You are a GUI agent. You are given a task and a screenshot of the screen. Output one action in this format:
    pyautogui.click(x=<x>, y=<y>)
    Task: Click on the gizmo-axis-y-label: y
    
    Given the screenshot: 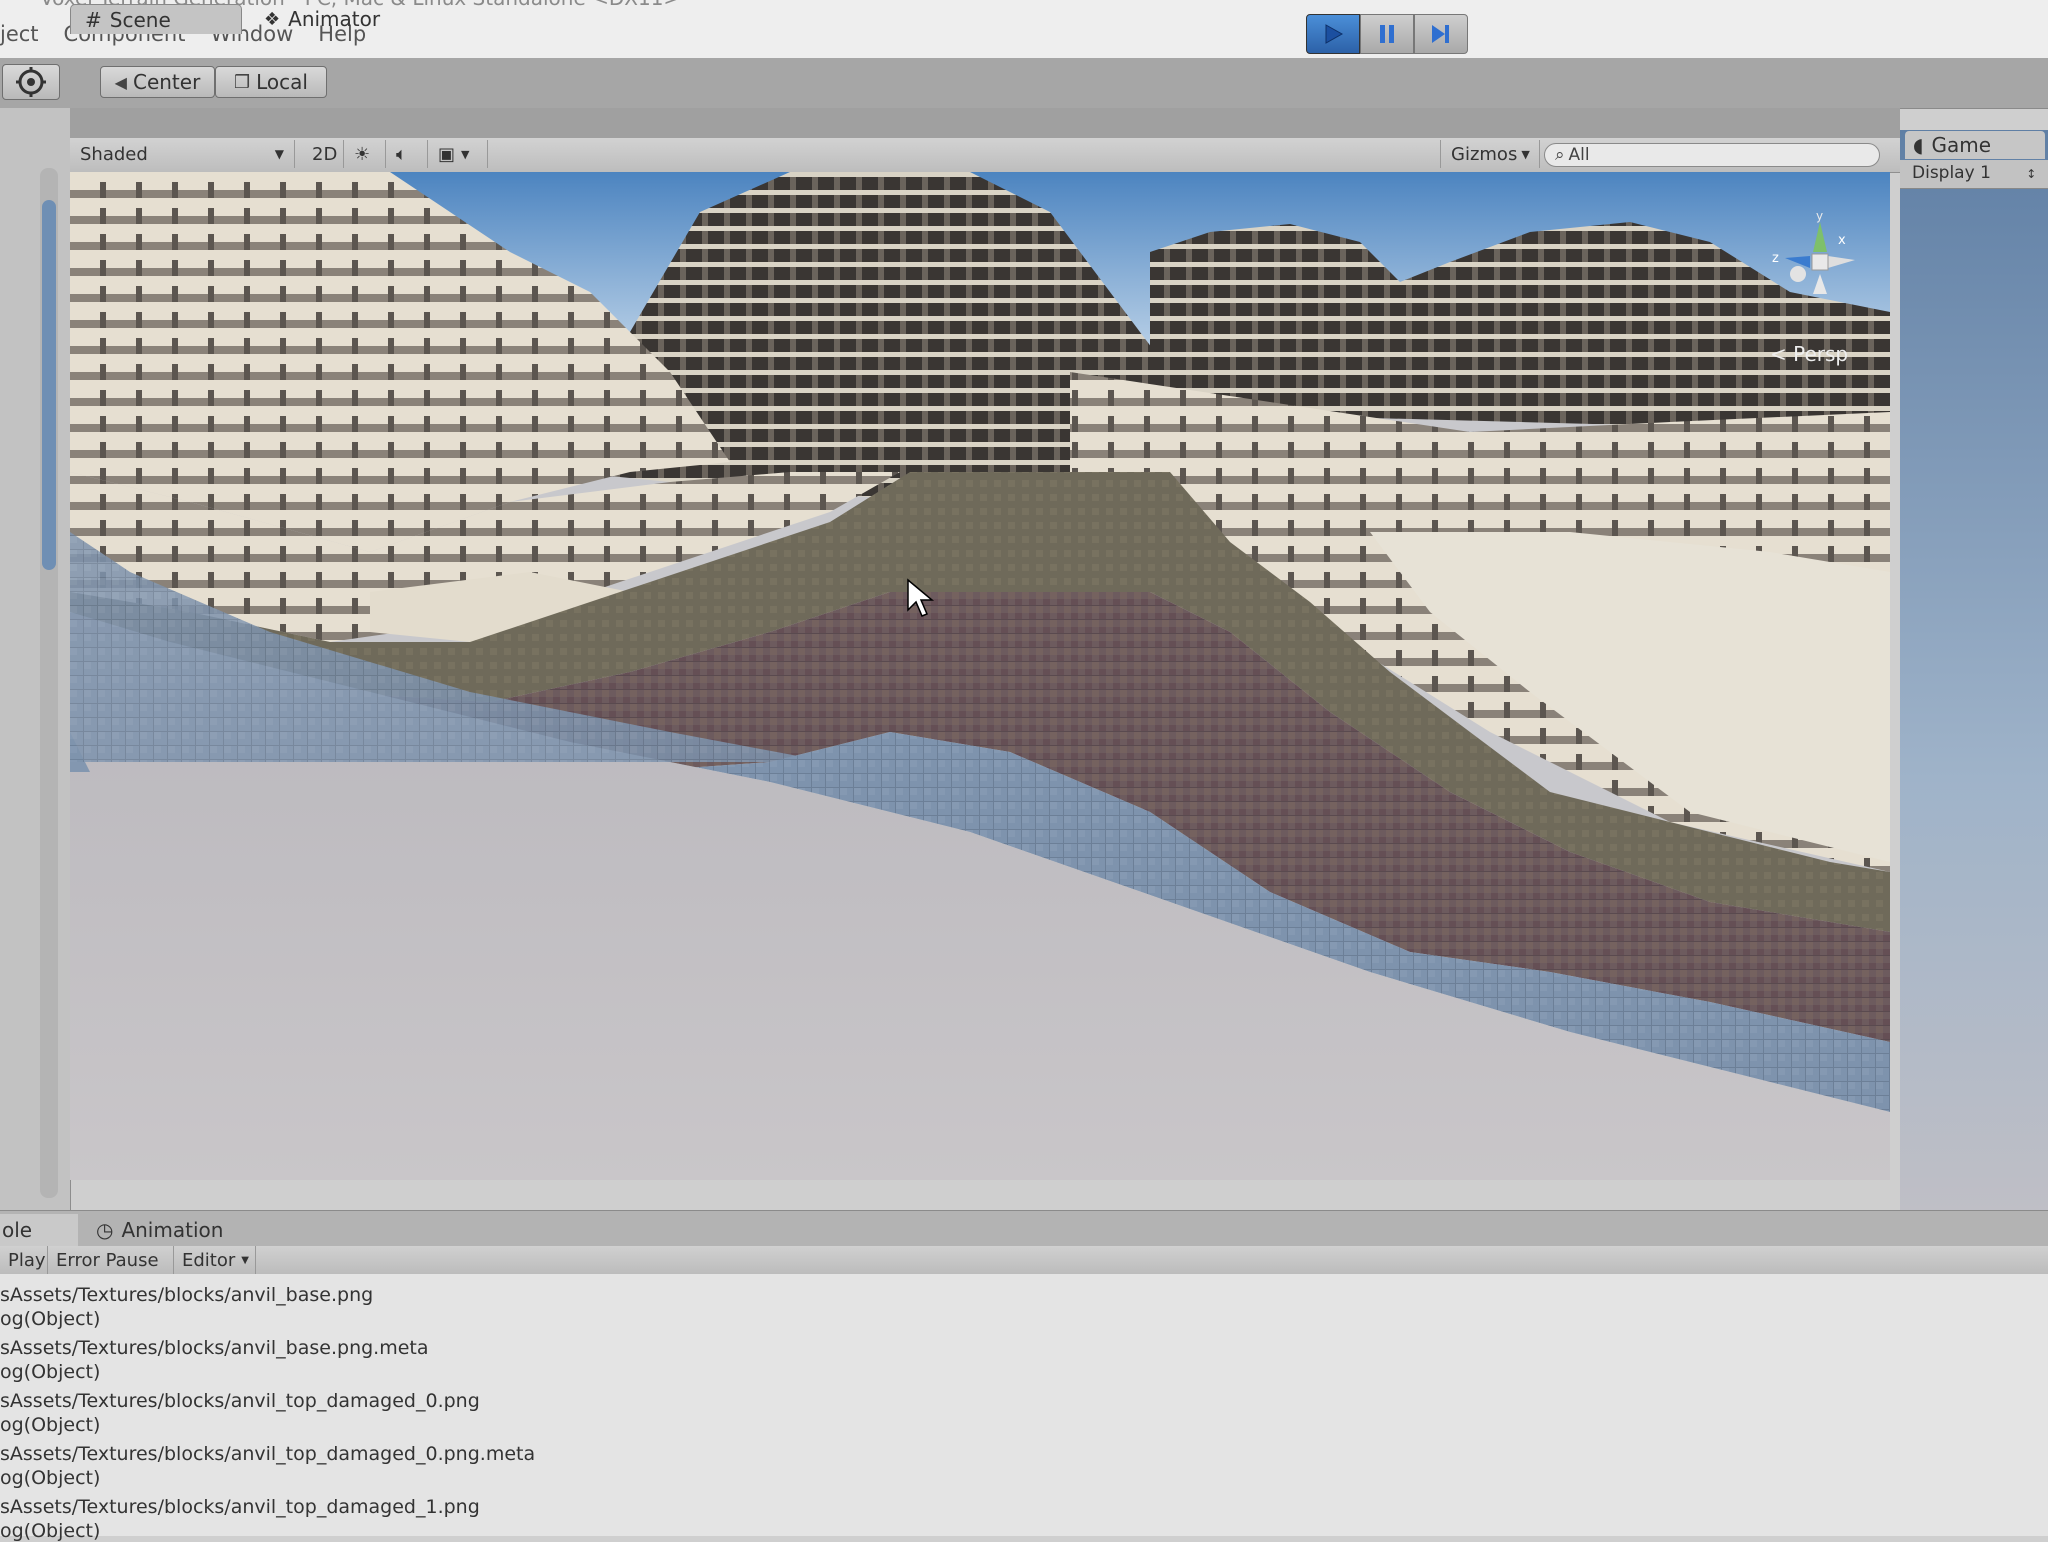 What is the action you would take?
    pyautogui.click(x=1819, y=217)
    